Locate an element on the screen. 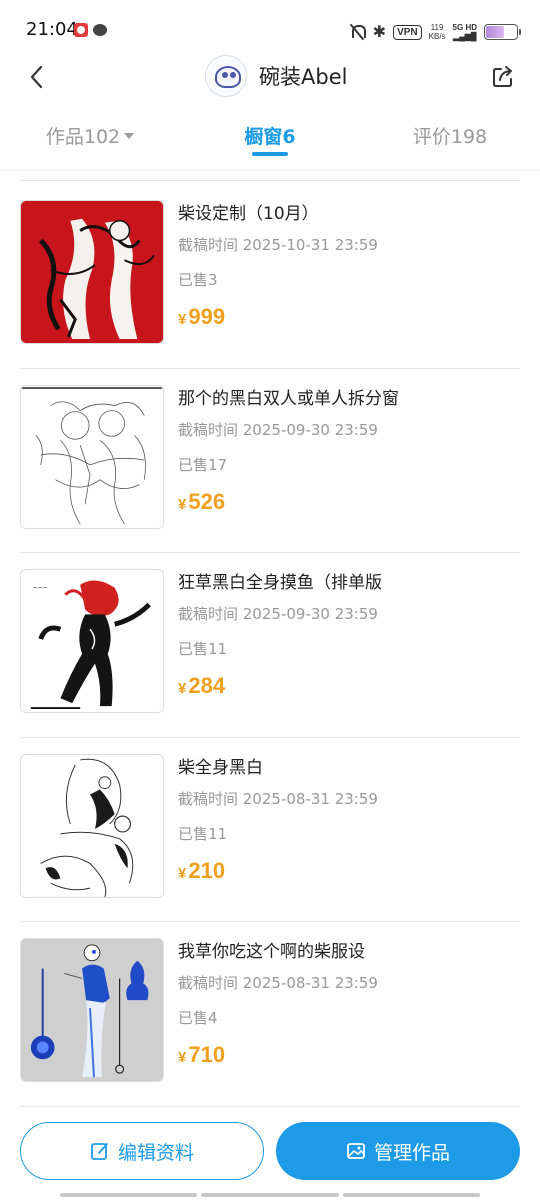 The image size is (540, 1200). tab-showcase: 橱窗6 is located at coordinates (270, 142).